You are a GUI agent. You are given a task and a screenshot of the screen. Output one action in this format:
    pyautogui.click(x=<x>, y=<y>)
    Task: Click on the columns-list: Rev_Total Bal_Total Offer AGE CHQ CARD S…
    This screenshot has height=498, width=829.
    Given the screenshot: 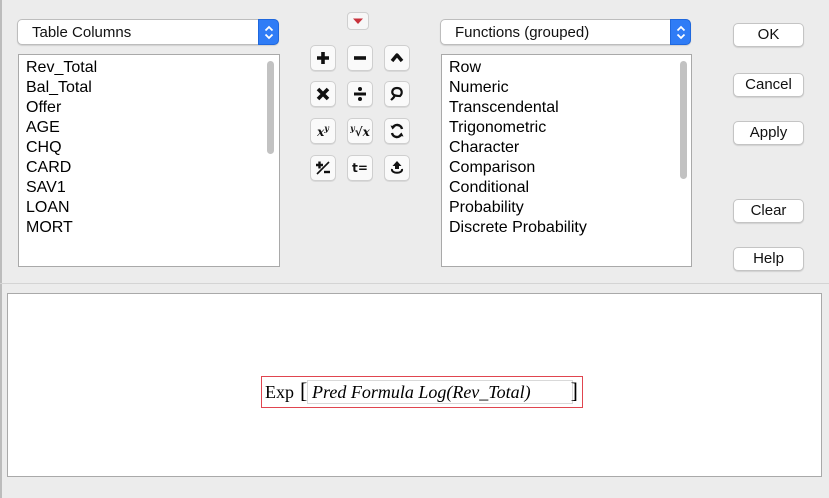 What is the action you would take?
    pyautogui.click(x=149, y=160)
    